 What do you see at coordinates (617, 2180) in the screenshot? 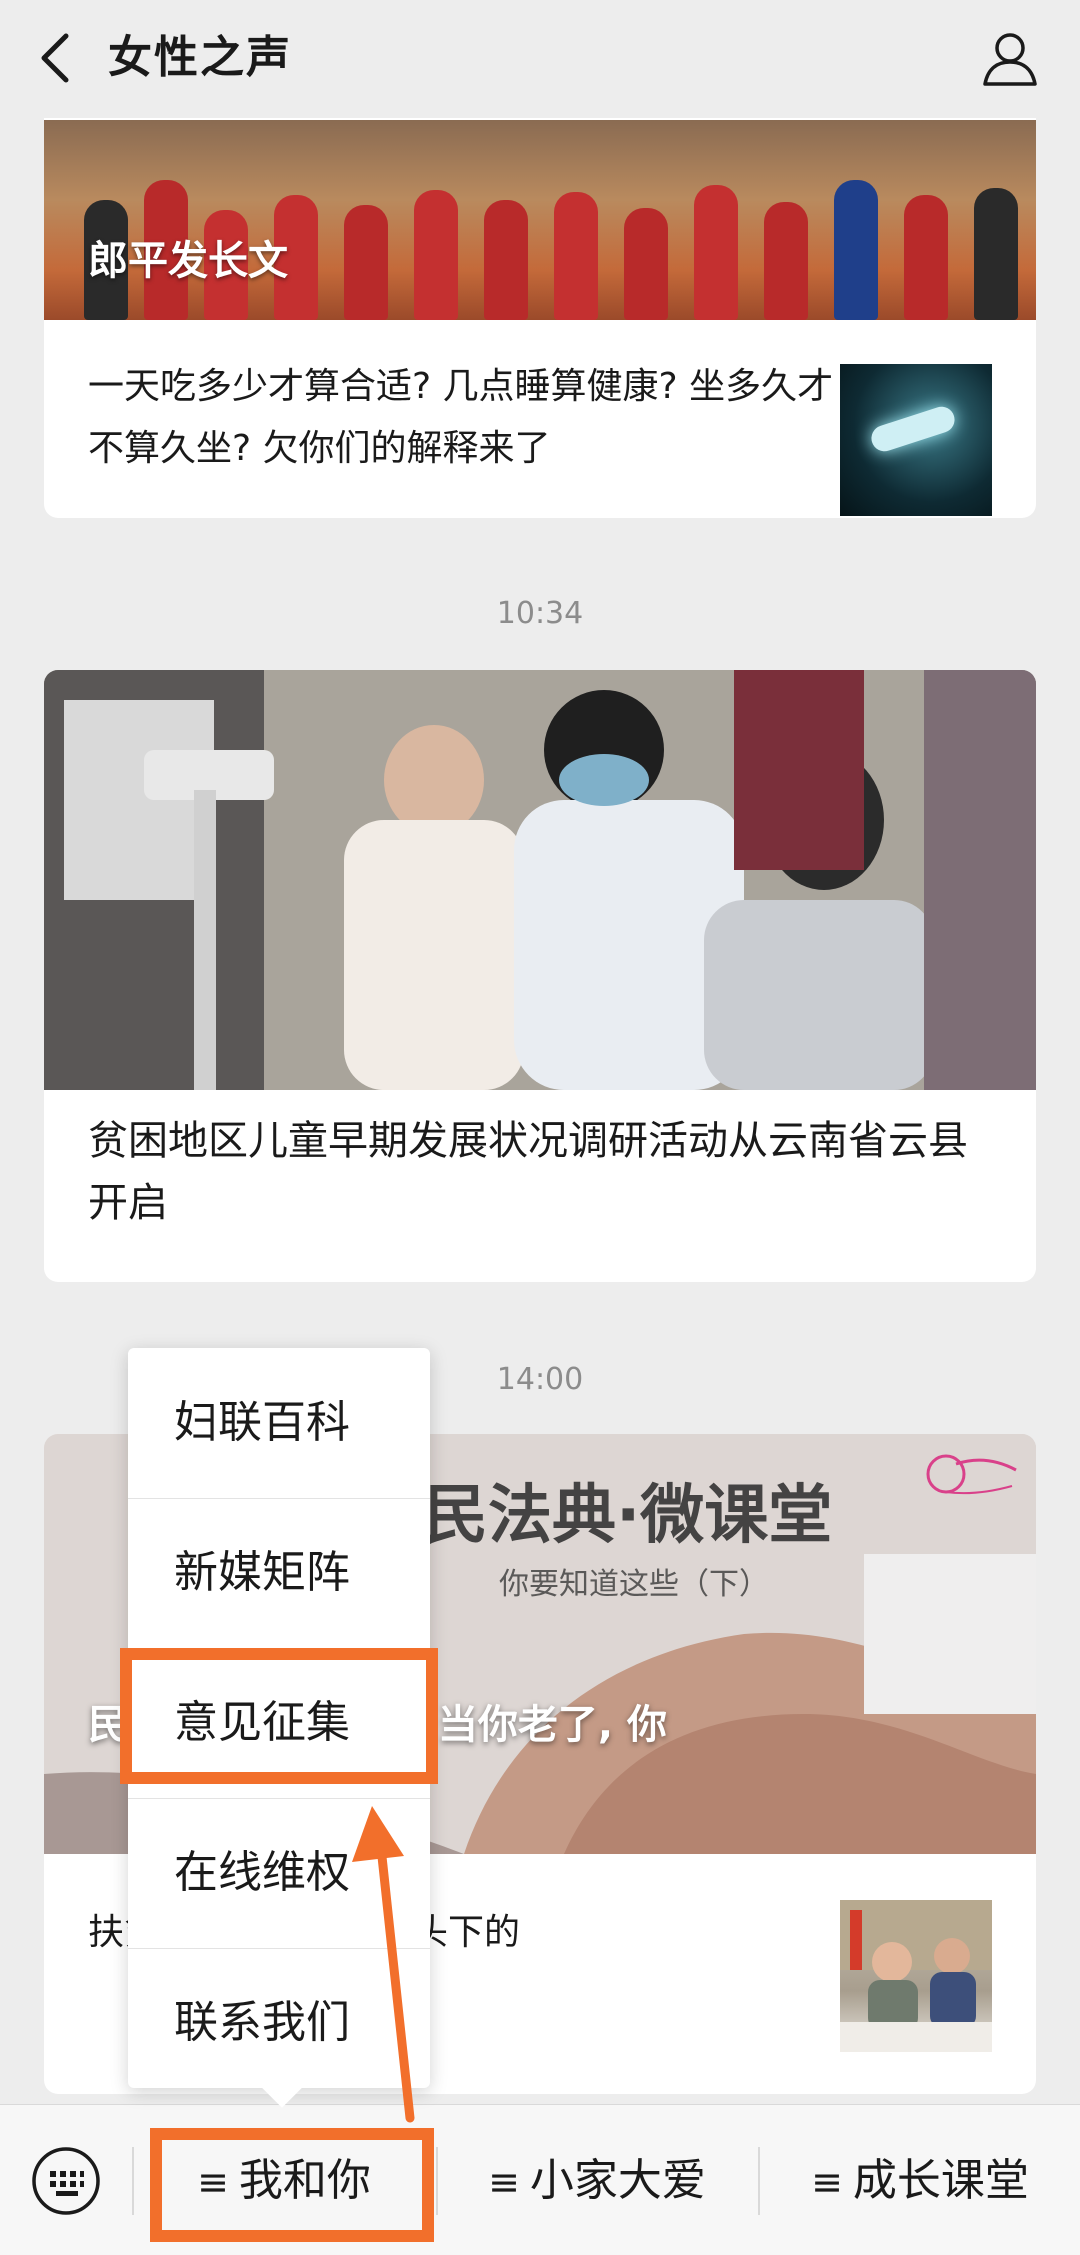
I see `tab-label: 小家大爱` at bounding box center [617, 2180].